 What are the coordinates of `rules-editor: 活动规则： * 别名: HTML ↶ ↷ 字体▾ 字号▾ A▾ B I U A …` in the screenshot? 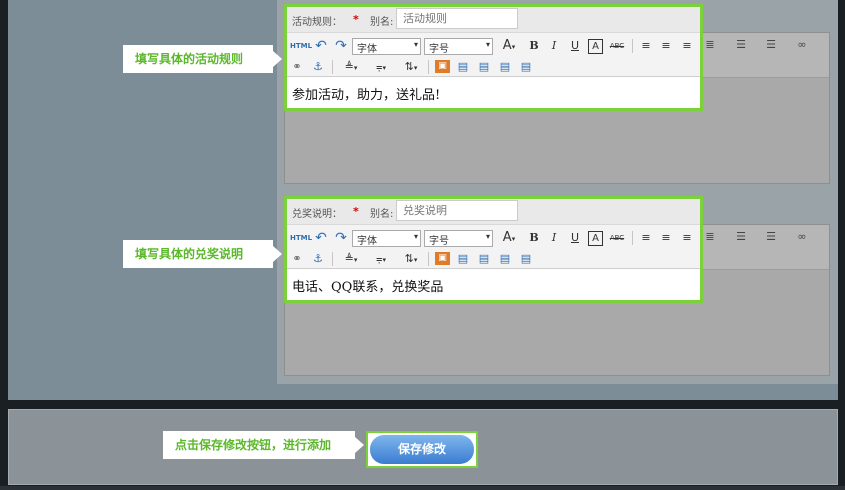 It's located at (493, 57).